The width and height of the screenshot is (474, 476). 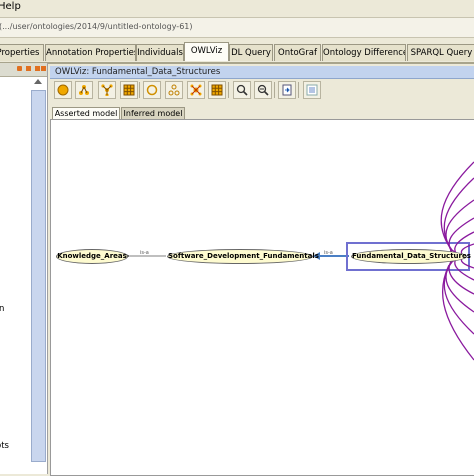 What do you see at coordinates (243, 256) in the screenshot?
I see `class-node-software-development-fundamentals: Software_Development_Fundamentals` at bounding box center [243, 256].